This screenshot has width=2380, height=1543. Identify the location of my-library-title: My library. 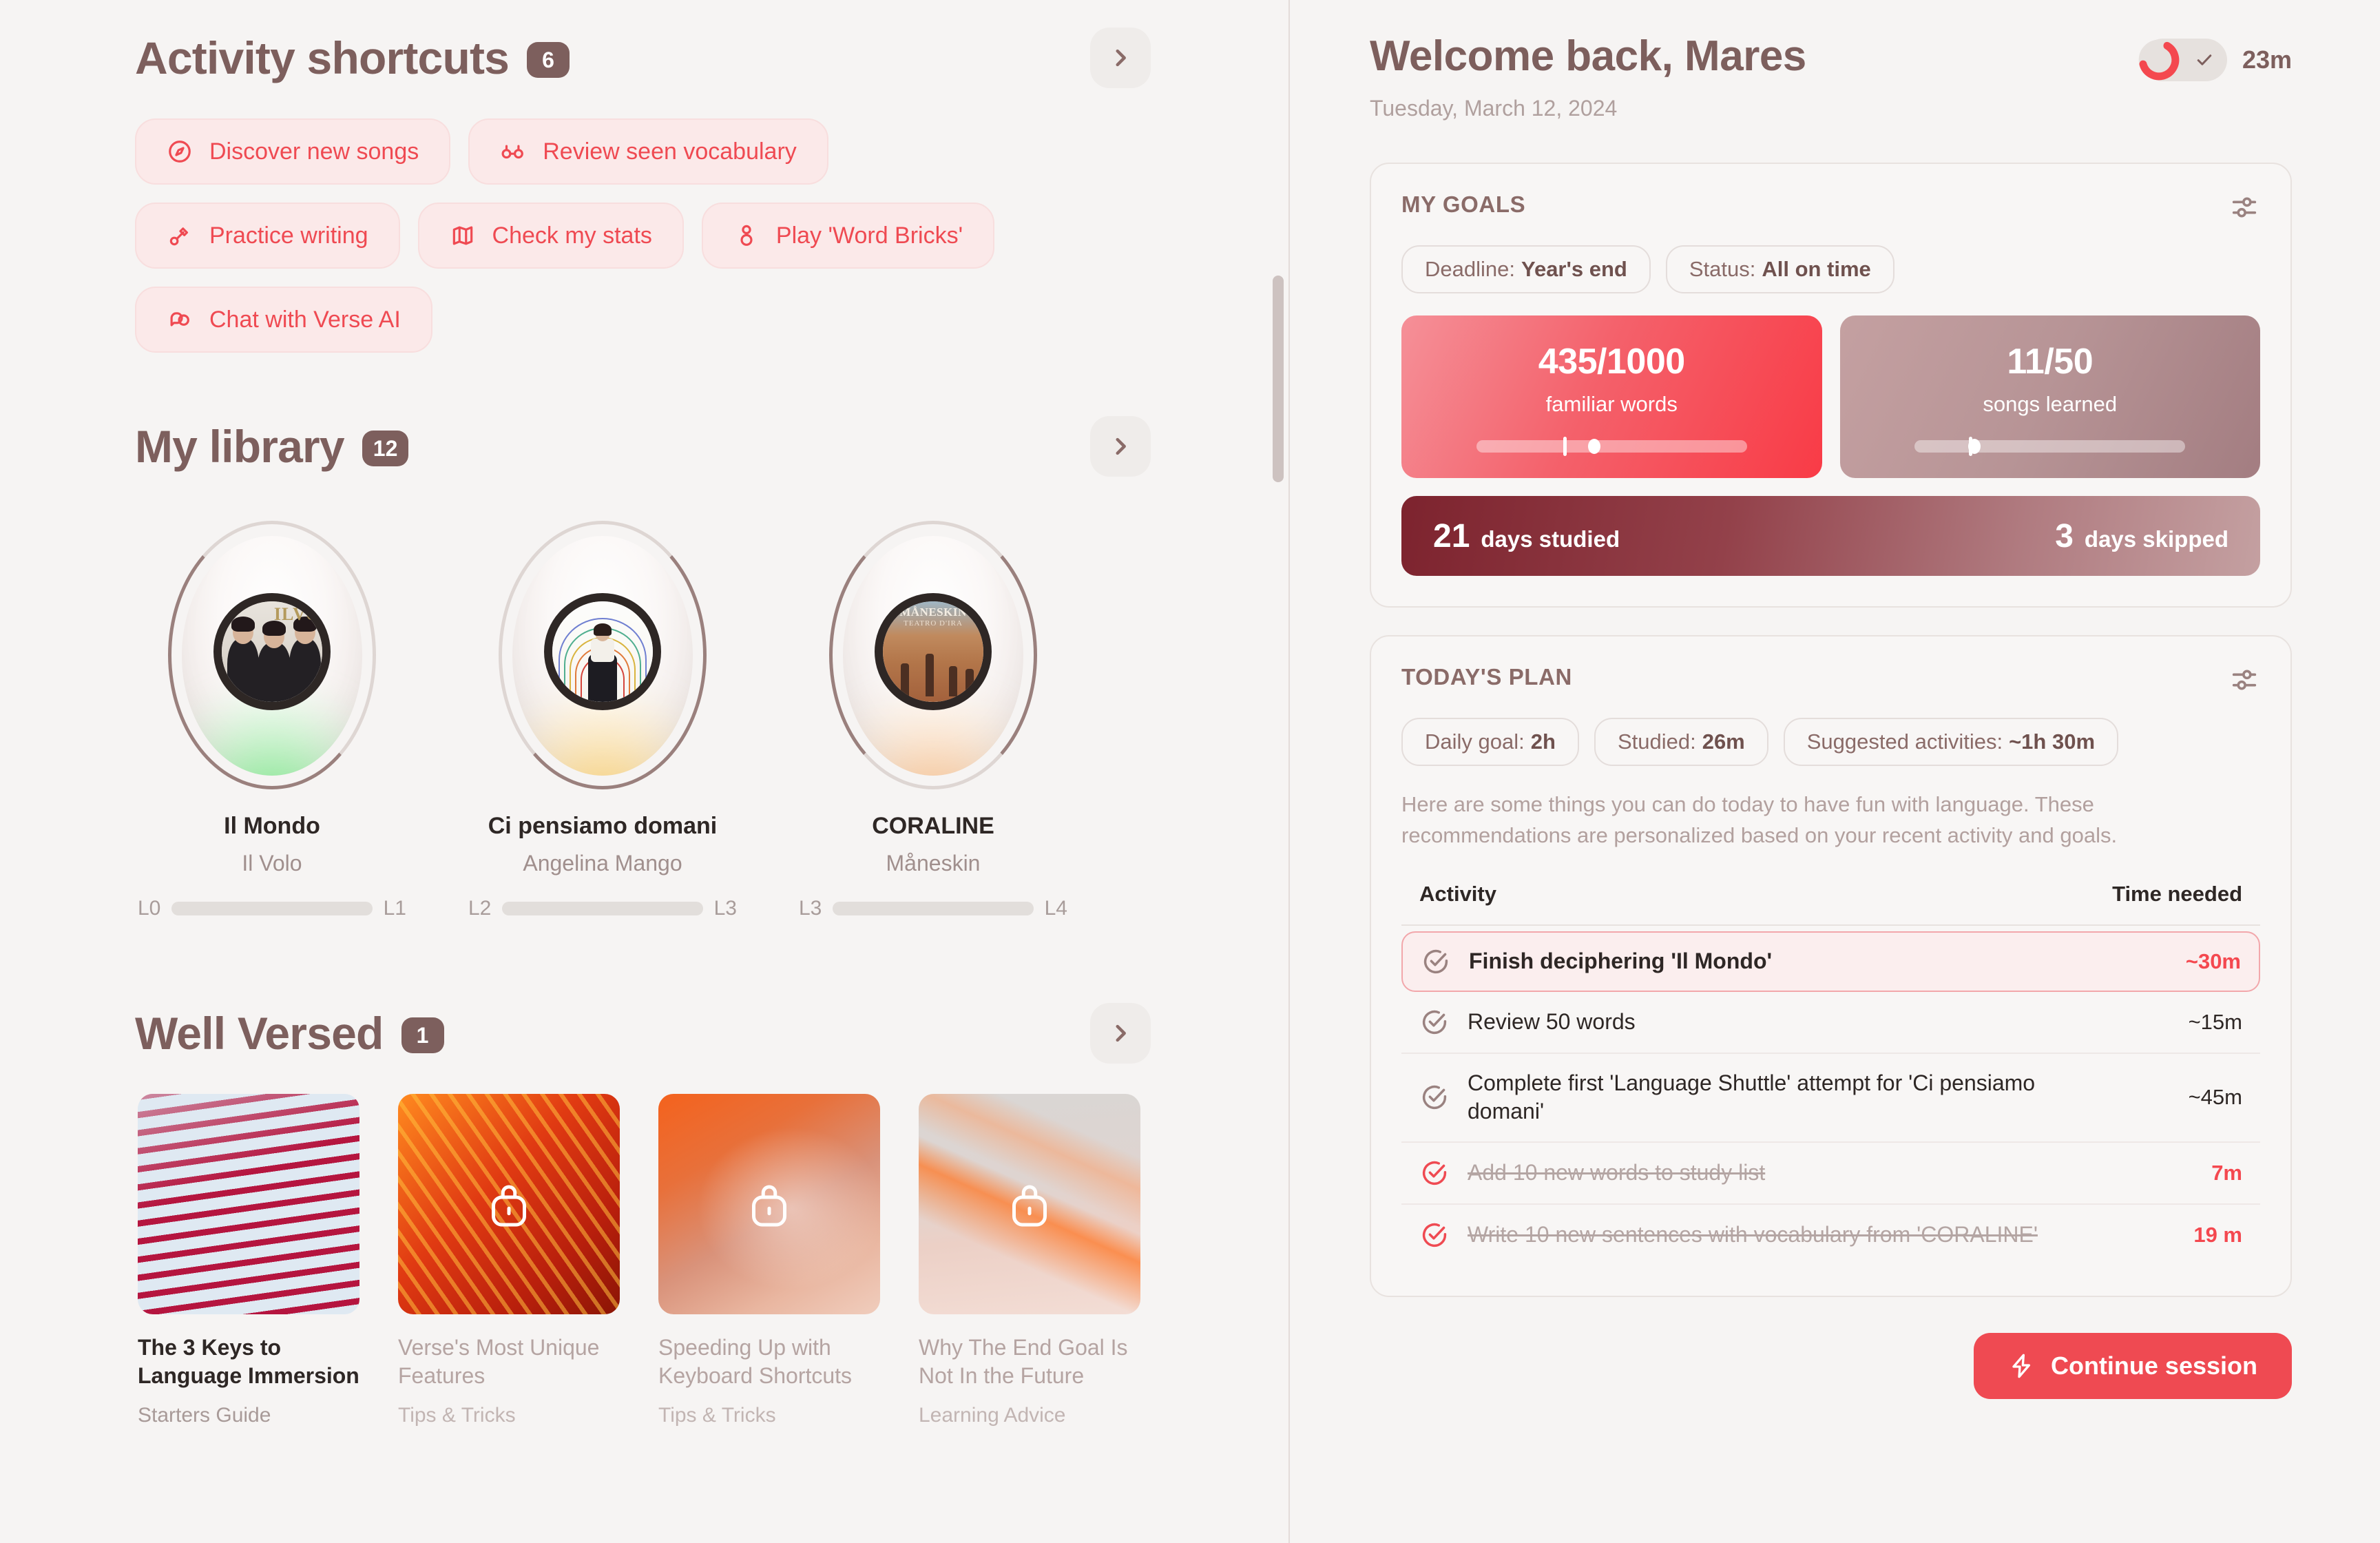
(240, 446).